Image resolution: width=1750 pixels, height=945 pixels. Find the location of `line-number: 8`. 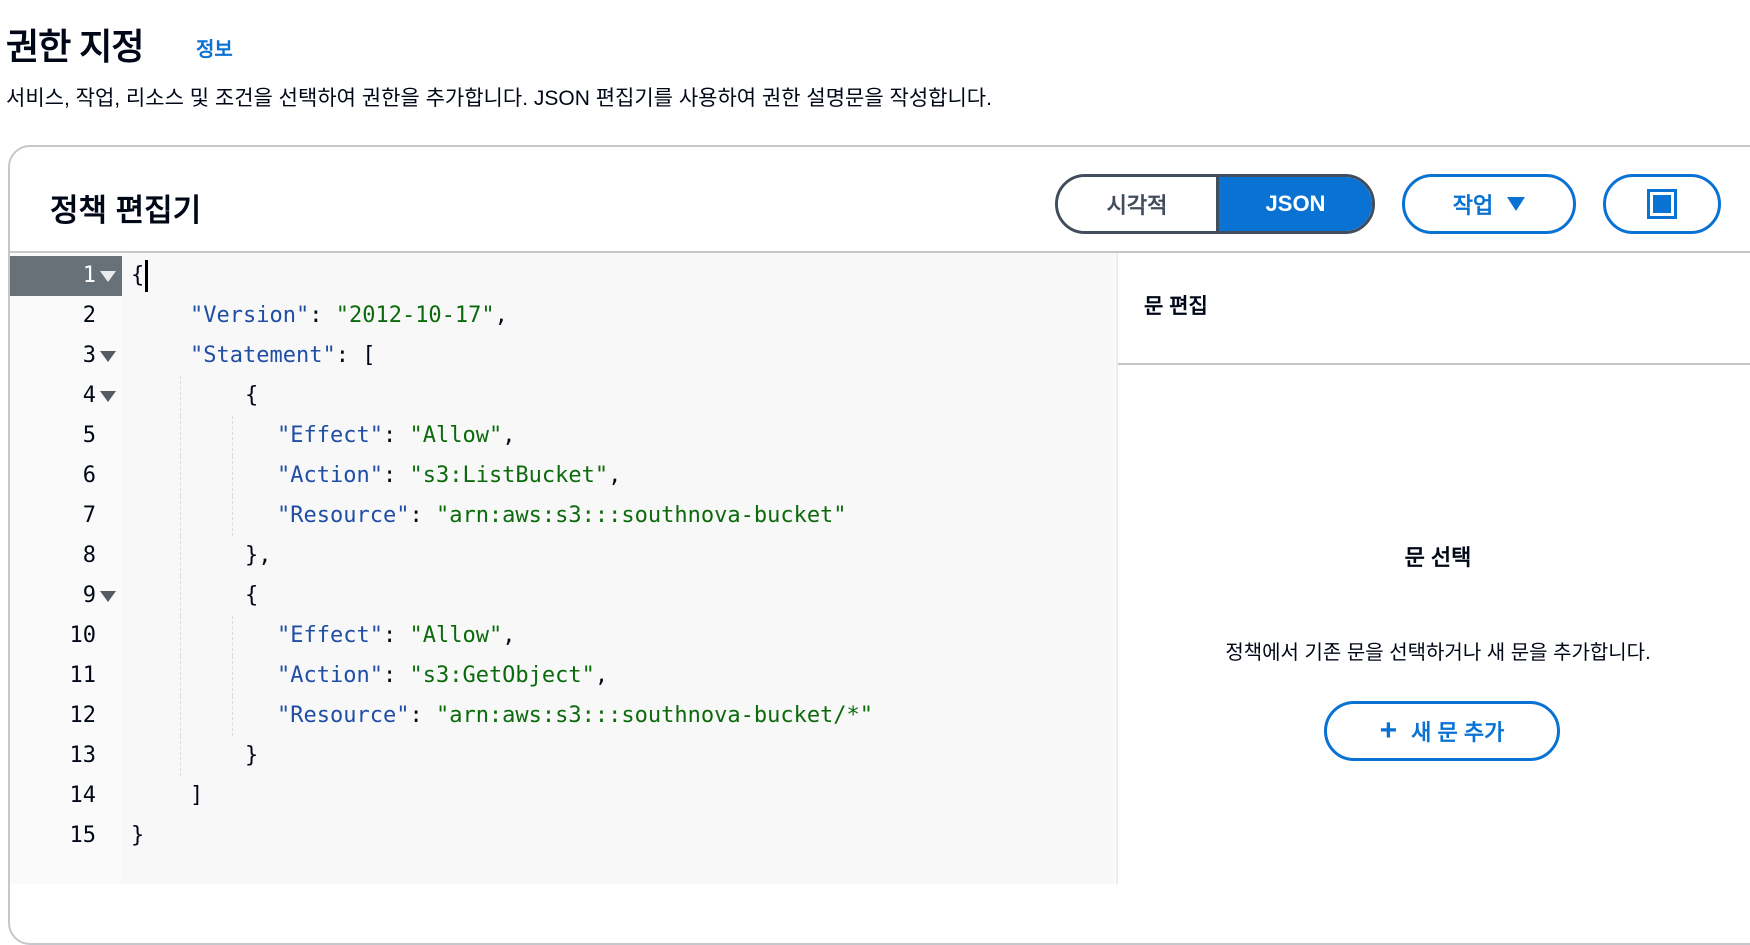

line-number: 8 is located at coordinates (89, 555).